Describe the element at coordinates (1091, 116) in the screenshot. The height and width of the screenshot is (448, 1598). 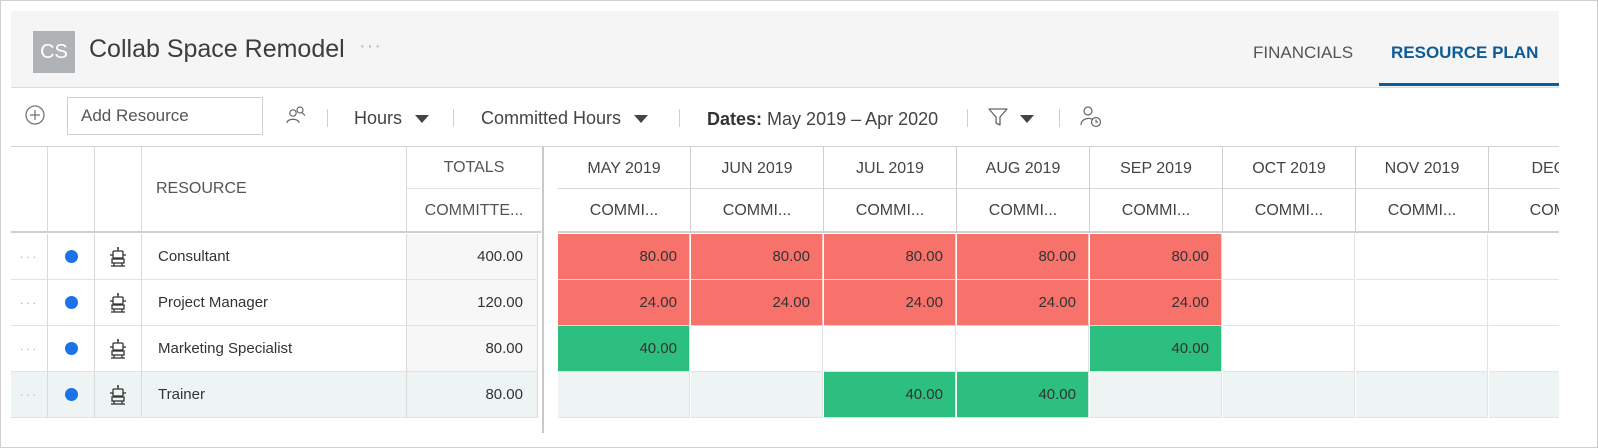
I see `person-clock-icon` at that location.